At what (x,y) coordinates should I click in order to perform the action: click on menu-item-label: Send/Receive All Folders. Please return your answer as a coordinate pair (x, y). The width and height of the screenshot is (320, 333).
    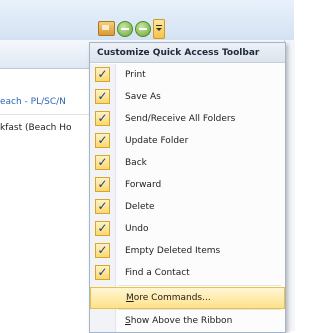
    Looking at the image, I should click on (180, 119).